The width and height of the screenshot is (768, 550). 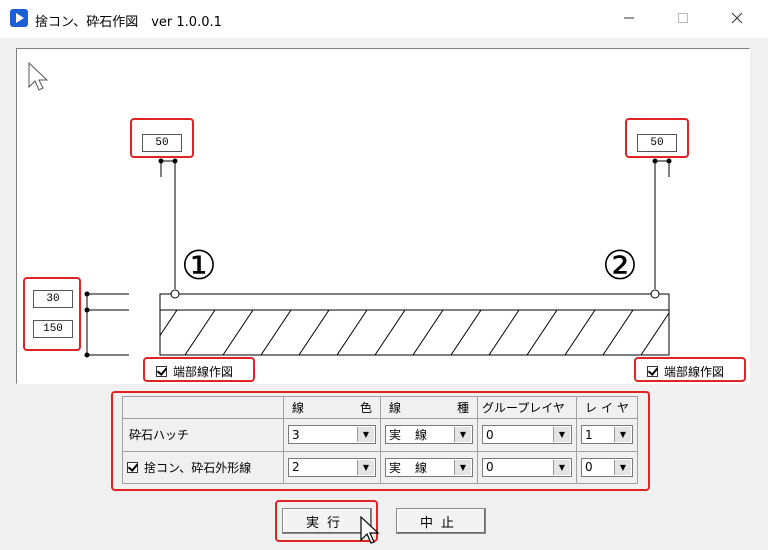 I want to click on layer-select: 1 ▼, so click(x=607, y=435).